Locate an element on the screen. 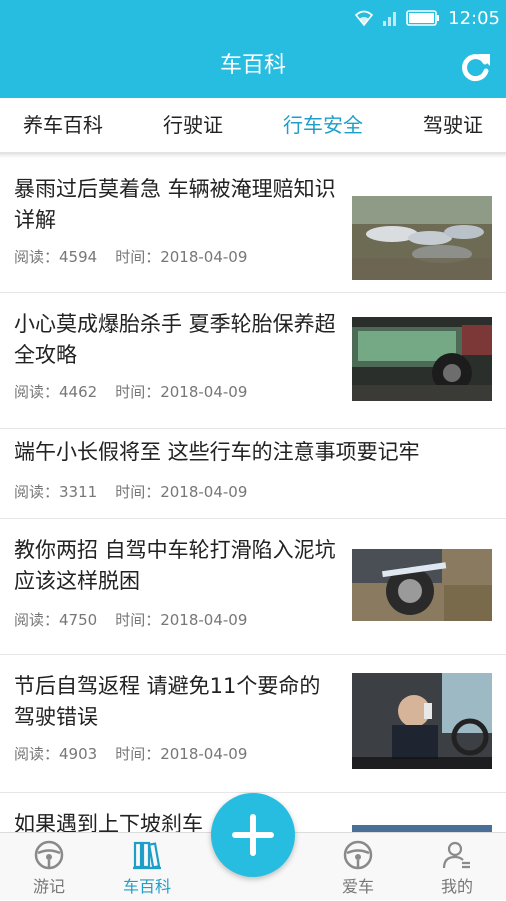  article-title: 节后自驾返程 请避免11个要命的驾驶错误 is located at coordinates (167, 701).